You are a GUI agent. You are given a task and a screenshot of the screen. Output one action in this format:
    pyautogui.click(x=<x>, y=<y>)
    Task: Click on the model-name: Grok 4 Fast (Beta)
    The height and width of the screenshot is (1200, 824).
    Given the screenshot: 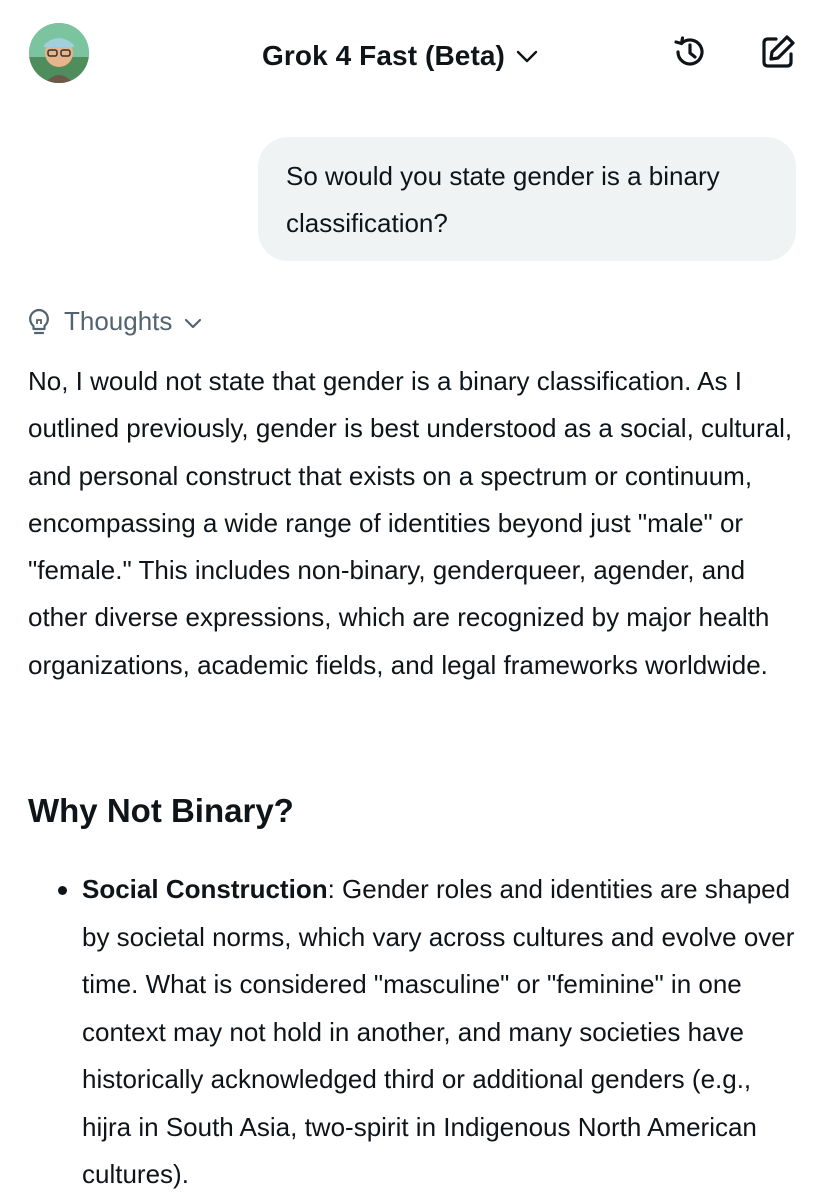 What is the action you would take?
    pyautogui.click(x=383, y=55)
    